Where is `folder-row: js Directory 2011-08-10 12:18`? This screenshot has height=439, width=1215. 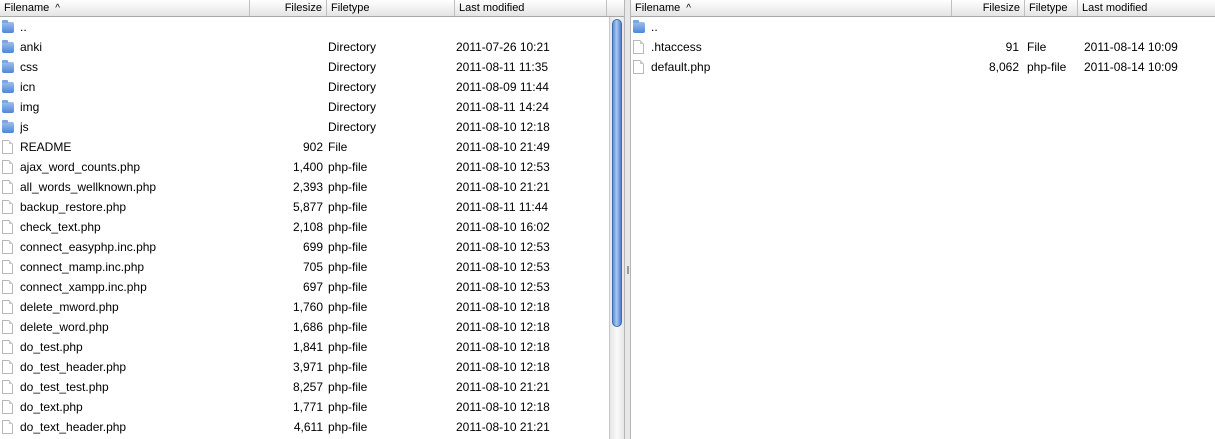 folder-row: js Directory 2011-08-10 12:18 is located at coordinates (312, 127).